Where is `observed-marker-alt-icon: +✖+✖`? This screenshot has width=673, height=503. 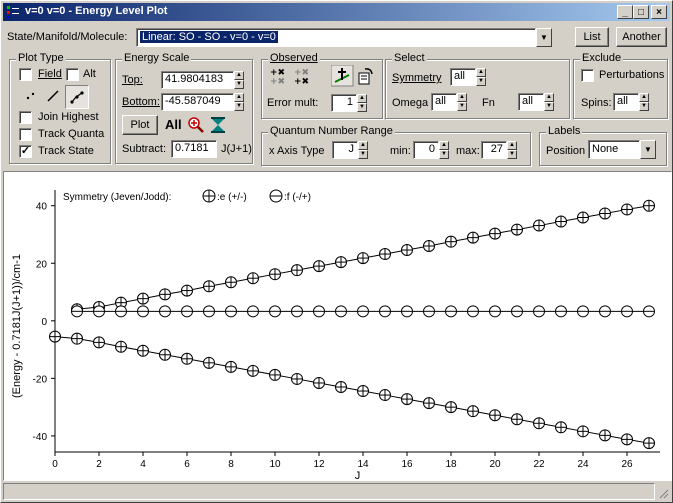 observed-marker-alt-icon: +✖+✖ is located at coordinates (303, 76).